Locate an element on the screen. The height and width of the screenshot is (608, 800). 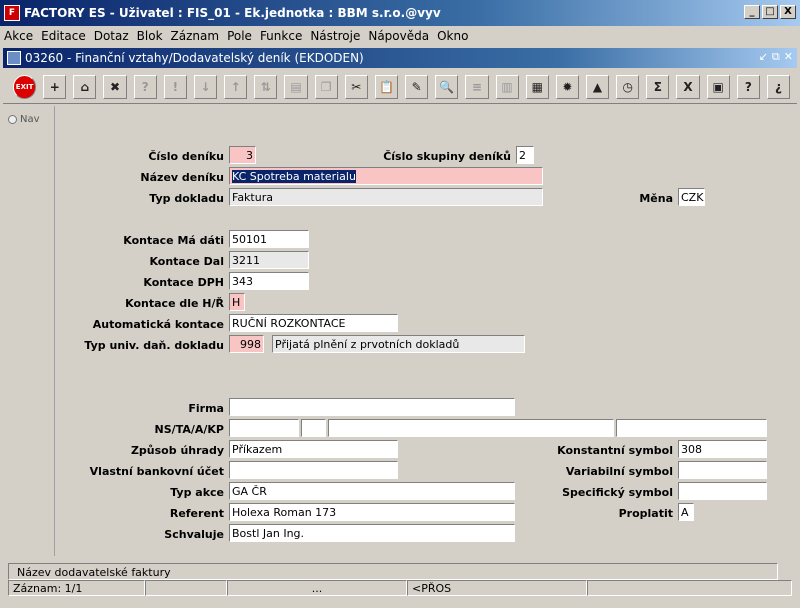
specificky-symbol-field is located at coordinates (722, 491).